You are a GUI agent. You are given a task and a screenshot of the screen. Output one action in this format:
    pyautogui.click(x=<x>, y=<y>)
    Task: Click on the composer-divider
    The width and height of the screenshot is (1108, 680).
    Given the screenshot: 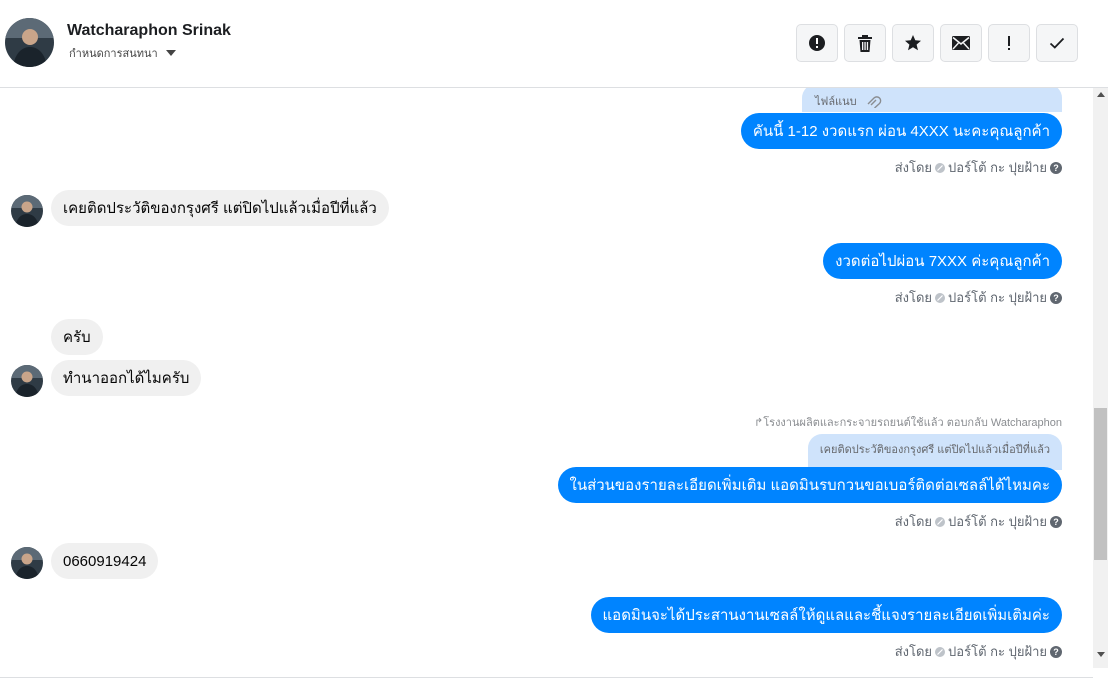 What is the action you would take?
    pyautogui.click(x=546, y=677)
    